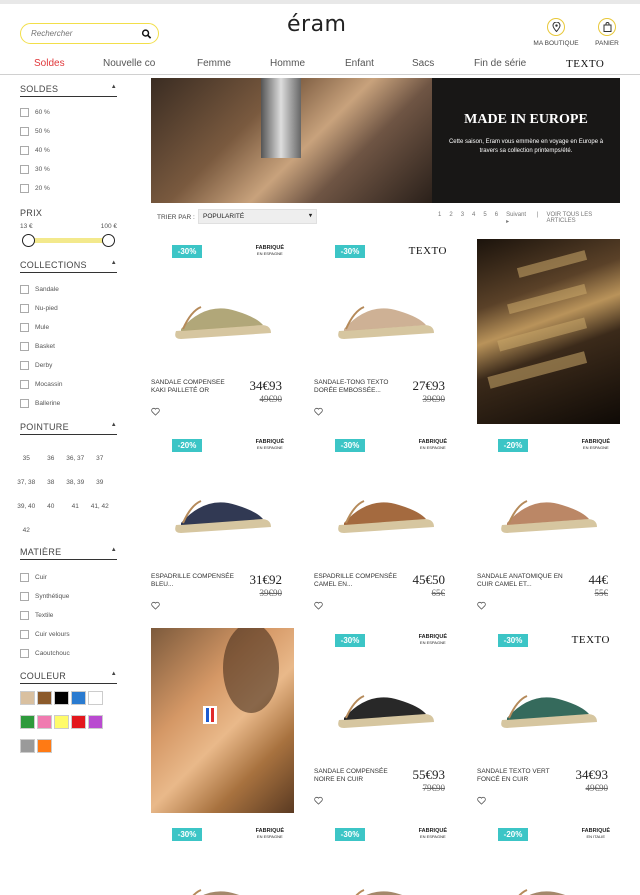 The width and height of the screenshot is (640, 895). I want to click on view-all-link: VOIR TOUS LES ARTICLES, so click(581, 218).